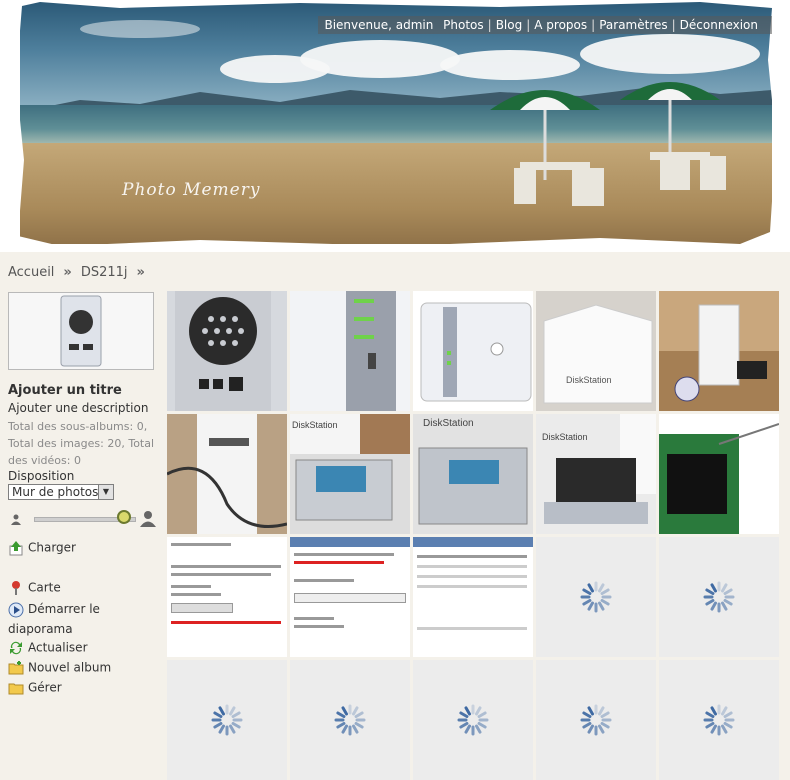  Describe the element at coordinates (16, 548) in the screenshot. I see `upload-icon` at that location.